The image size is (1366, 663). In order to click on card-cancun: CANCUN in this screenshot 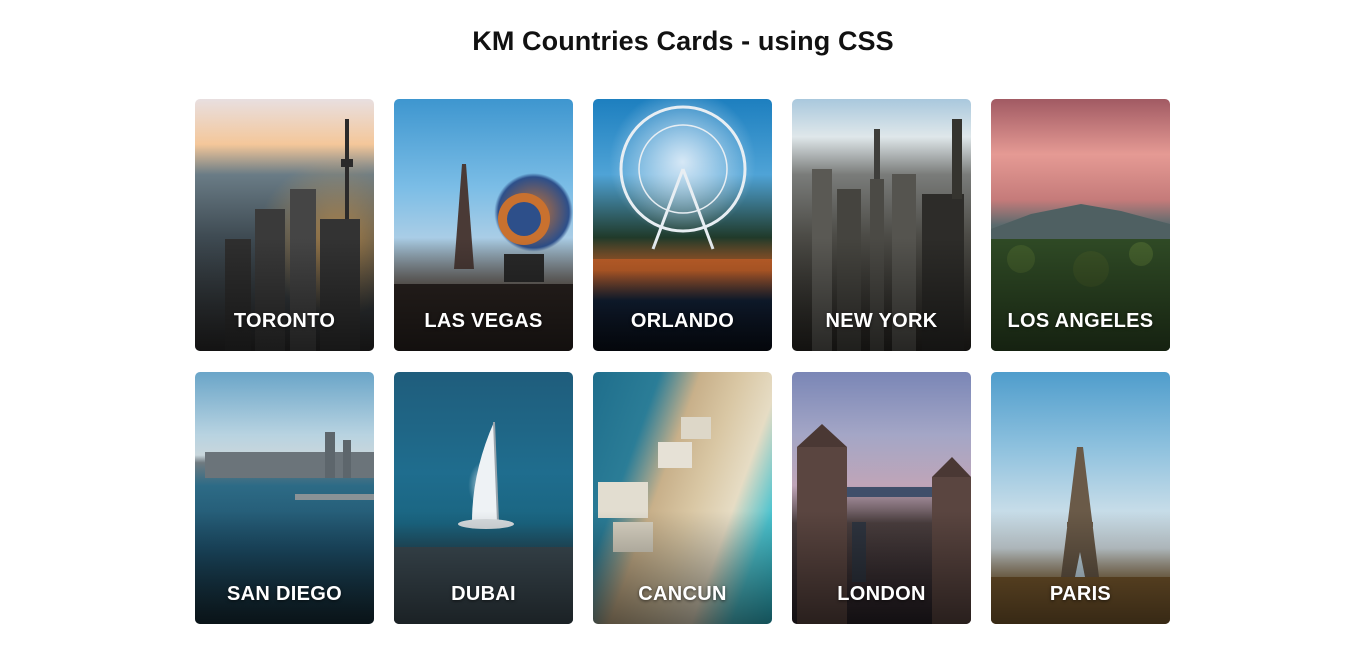, I will do `click(682, 498)`.